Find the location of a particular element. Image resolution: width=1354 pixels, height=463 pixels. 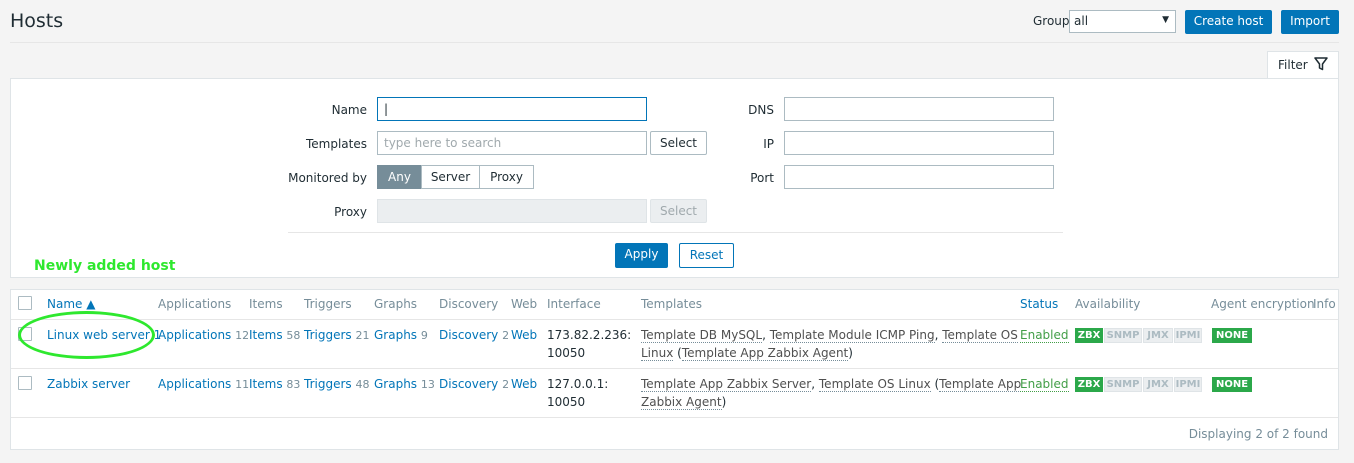

group-select: all ▼ is located at coordinates (1122, 21).